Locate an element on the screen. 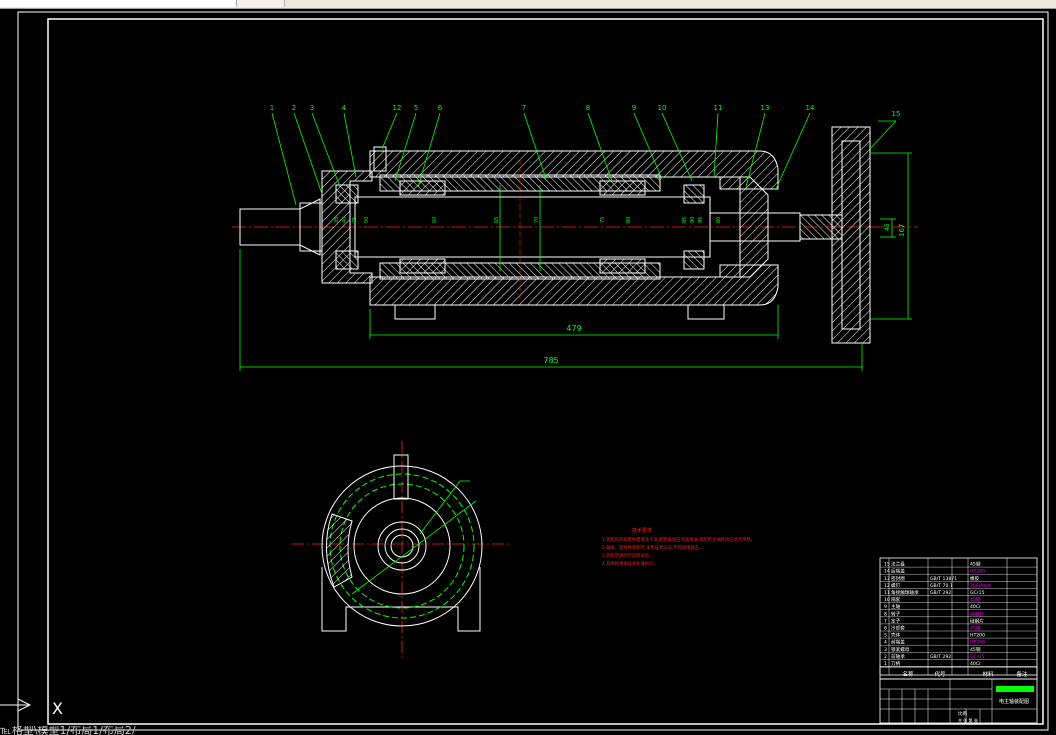 This screenshot has width=1056, height=735. bom-cell-material: 45钢 is located at coordinates (975, 599).